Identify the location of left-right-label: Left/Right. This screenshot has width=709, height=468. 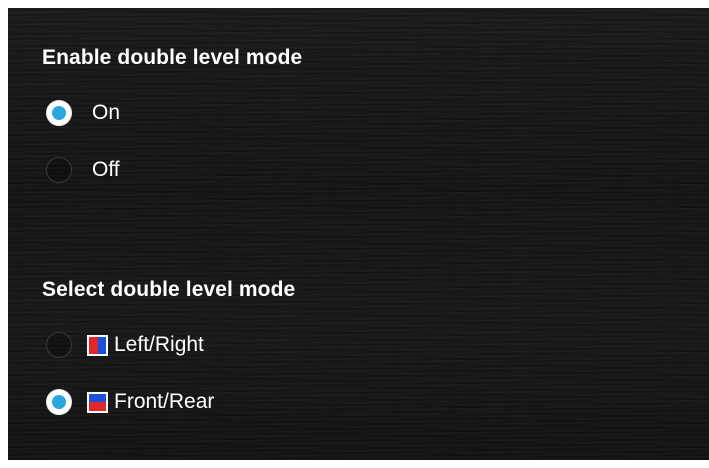
(159, 344).